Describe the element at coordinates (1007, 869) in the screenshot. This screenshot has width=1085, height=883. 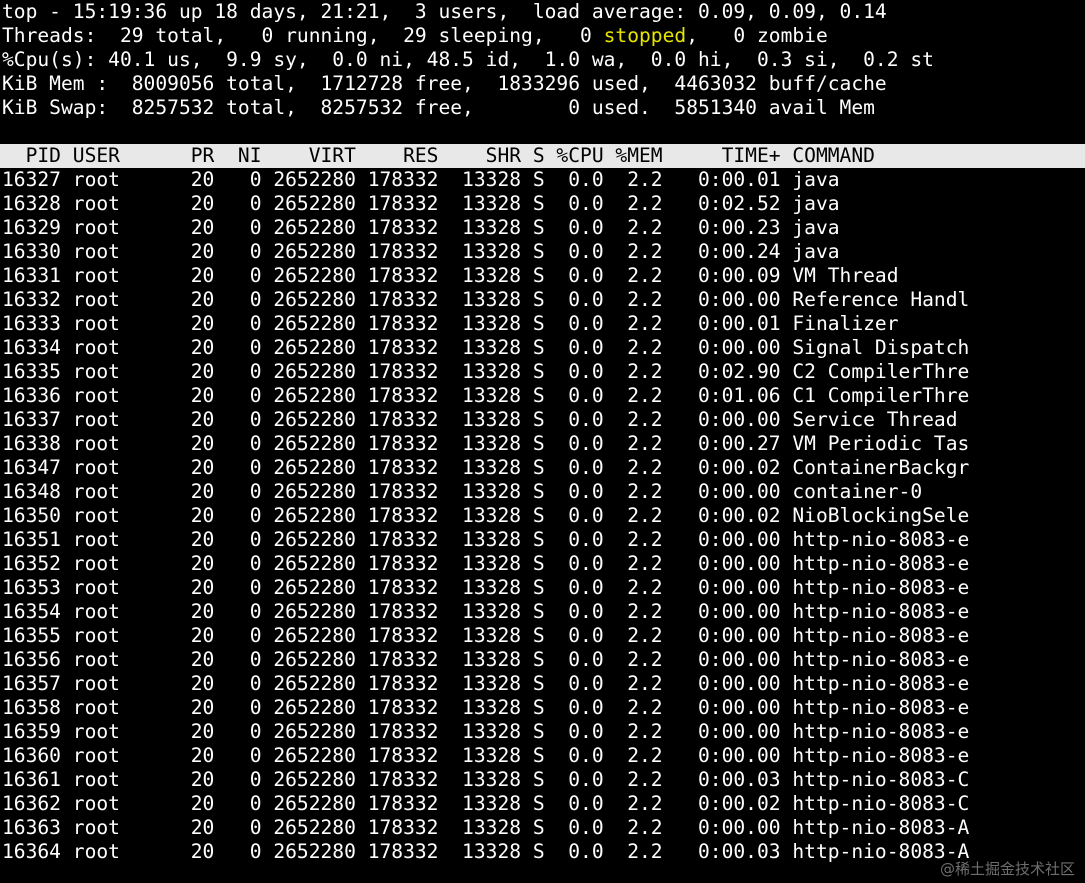
I see `watermark: @稀土掘金技术社区` at that location.